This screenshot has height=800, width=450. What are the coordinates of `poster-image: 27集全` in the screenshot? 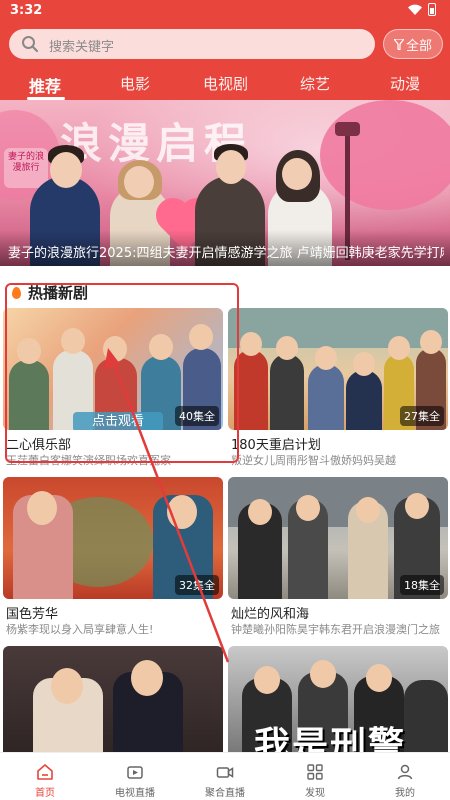 It's located at (338, 369).